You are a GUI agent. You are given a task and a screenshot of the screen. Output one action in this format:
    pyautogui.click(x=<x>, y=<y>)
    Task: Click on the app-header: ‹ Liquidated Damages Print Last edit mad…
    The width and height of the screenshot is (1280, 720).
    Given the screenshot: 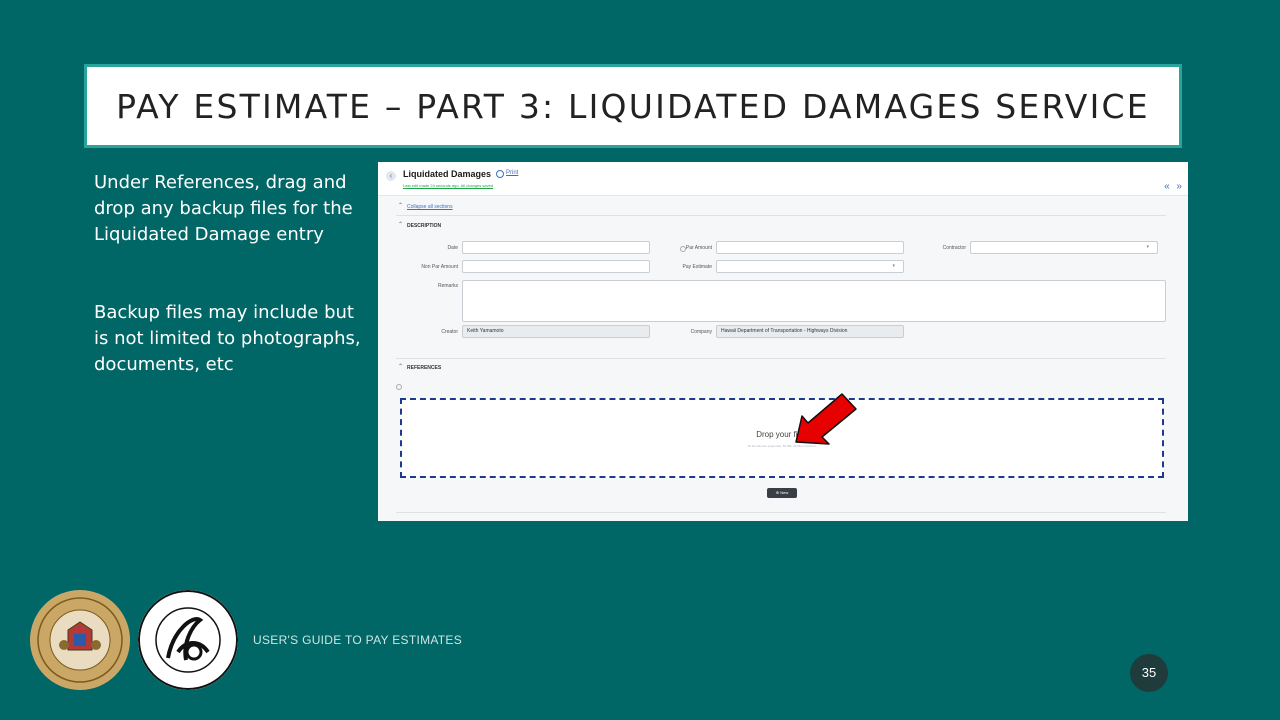 What is the action you would take?
    pyautogui.click(x=783, y=179)
    